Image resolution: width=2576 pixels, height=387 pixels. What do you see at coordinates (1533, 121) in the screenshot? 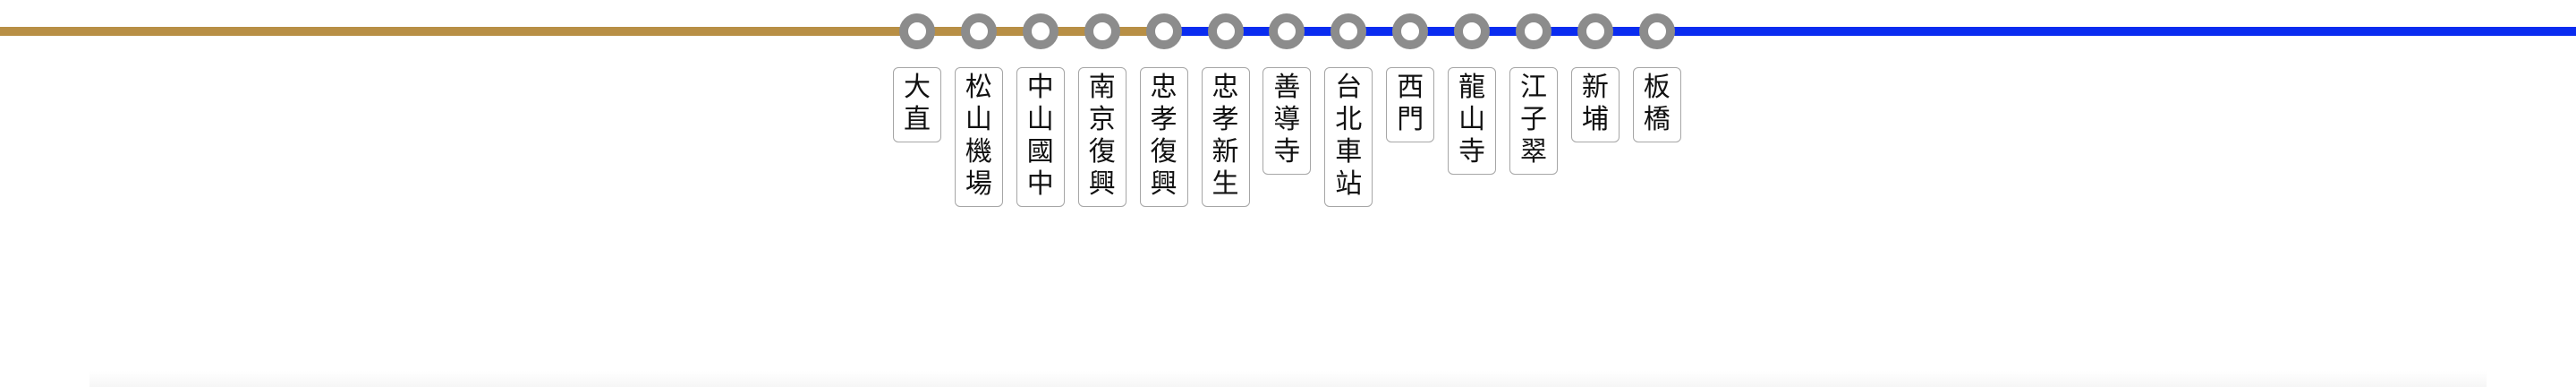
I see `station-label: 江子翠` at bounding box center [1533, 121].